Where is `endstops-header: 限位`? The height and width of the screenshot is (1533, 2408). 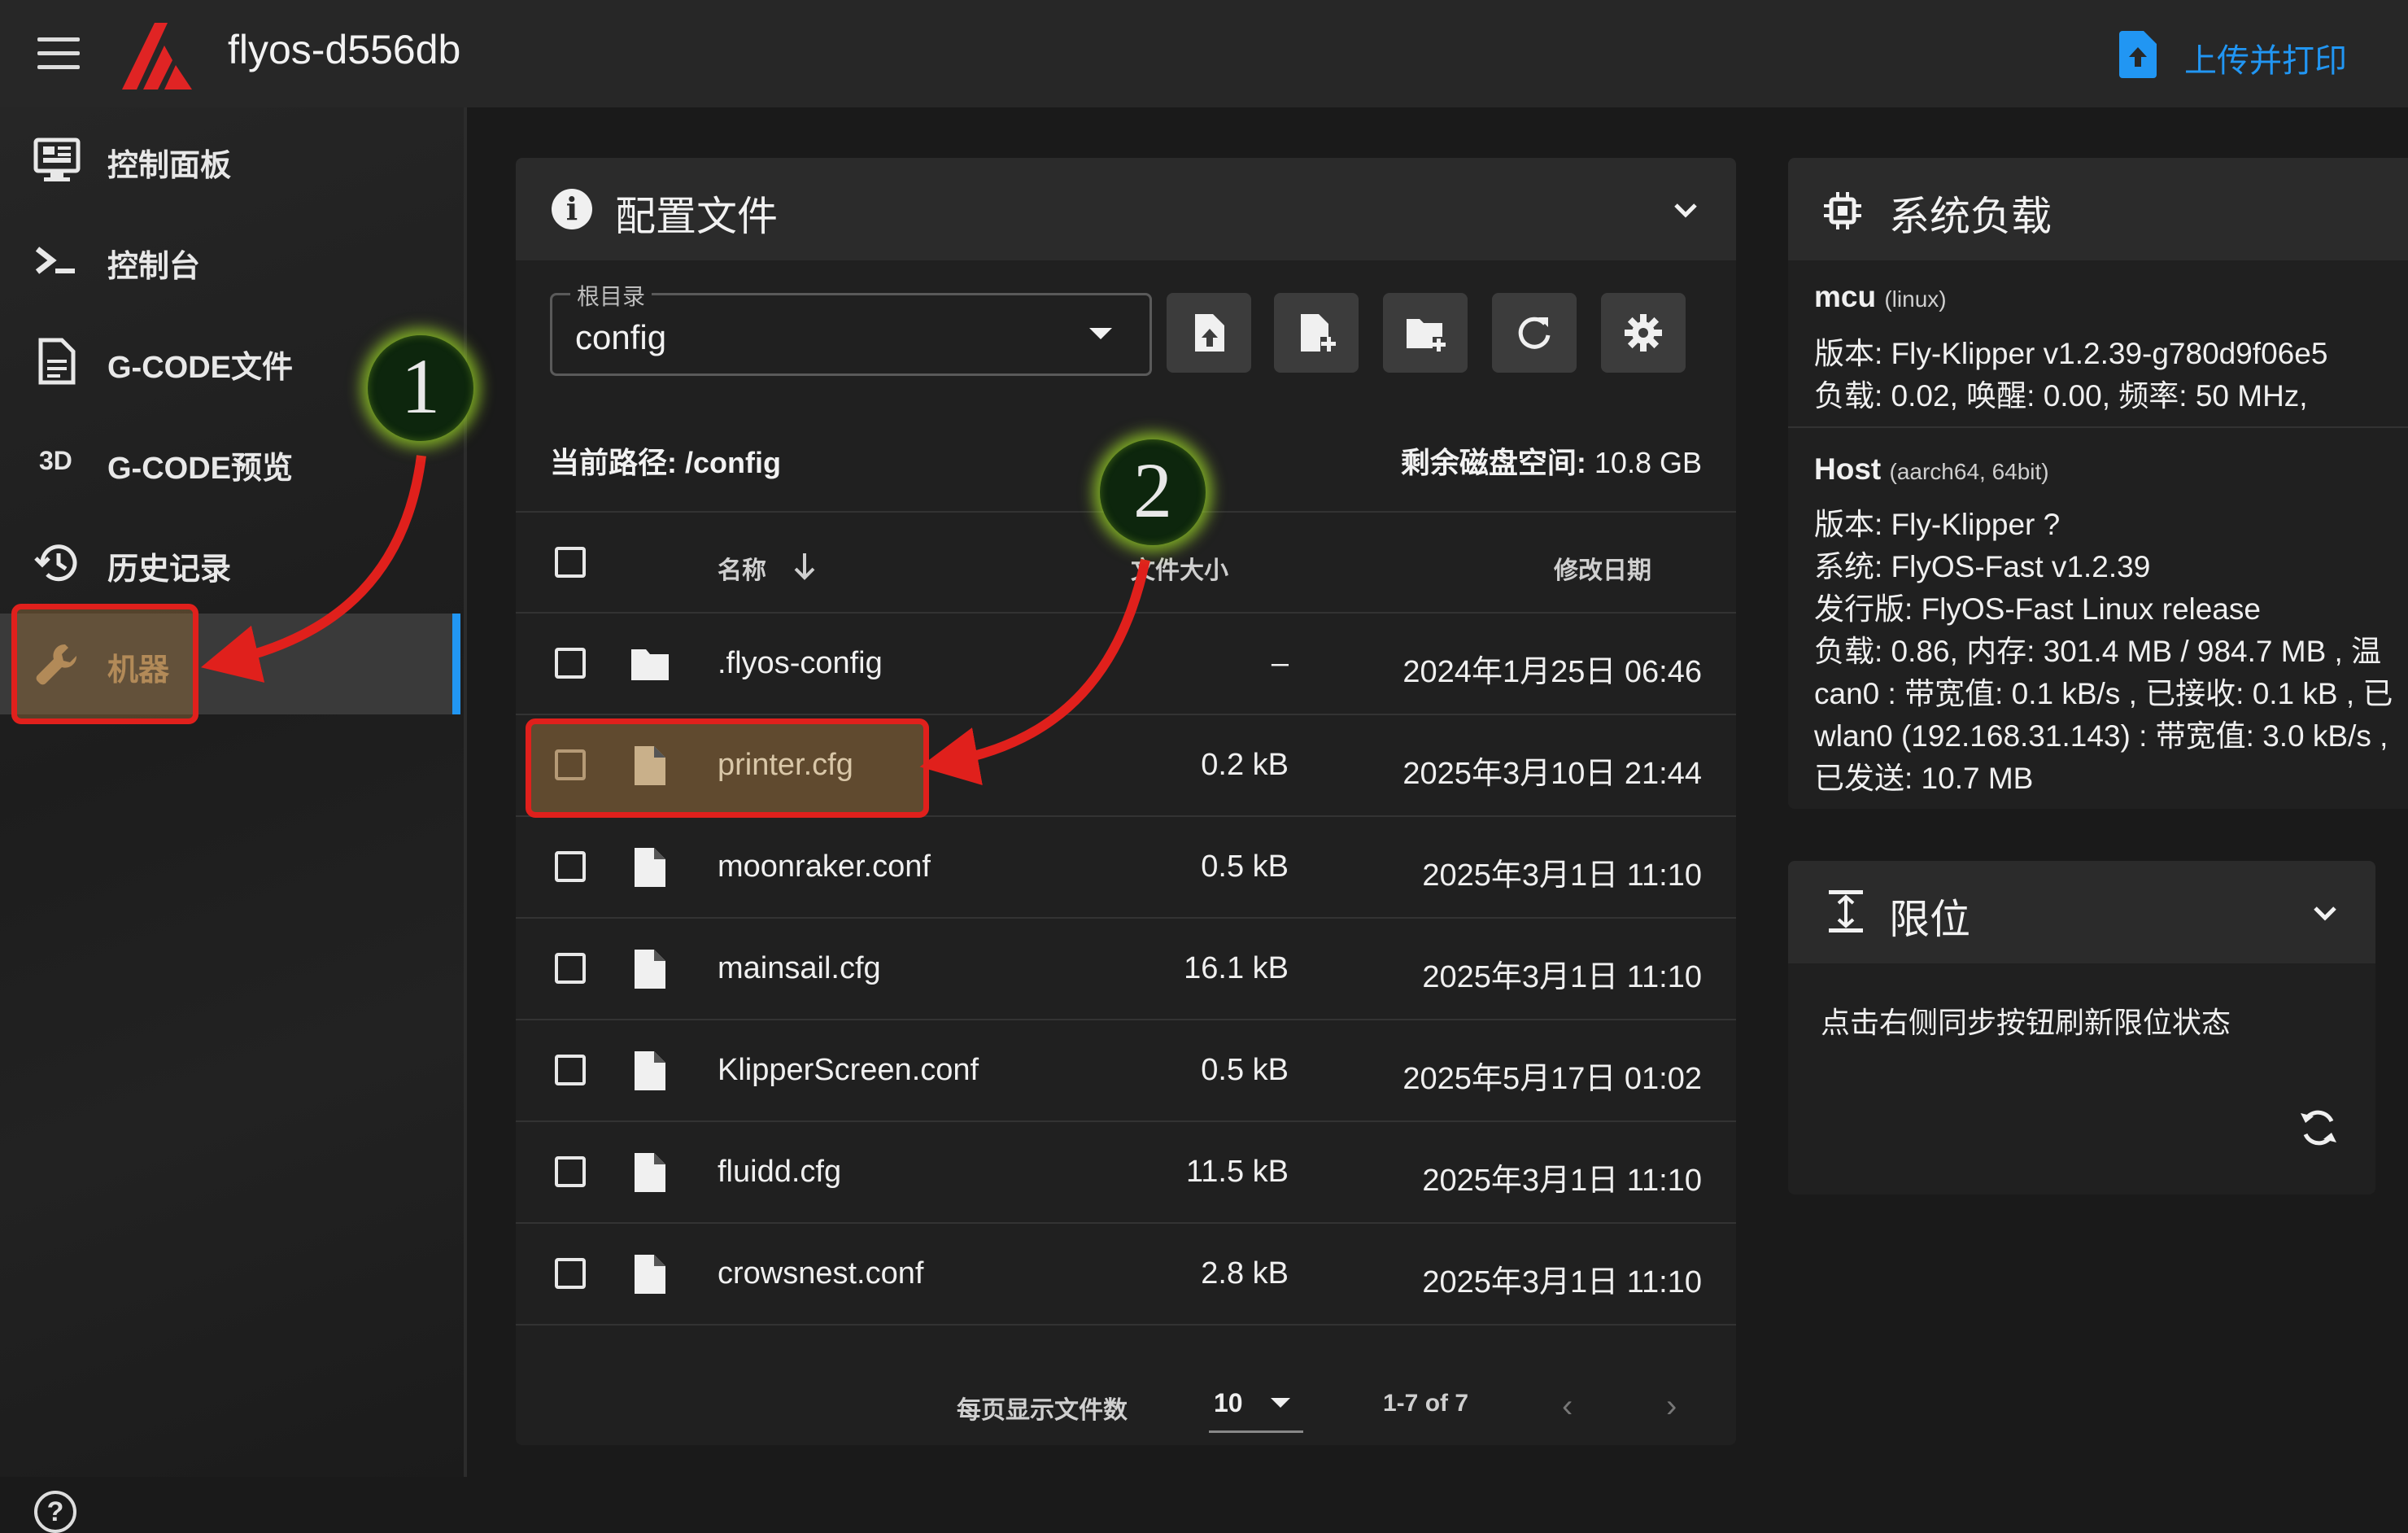
endstops-header: 限位 is located at coordinates (2081, 912).